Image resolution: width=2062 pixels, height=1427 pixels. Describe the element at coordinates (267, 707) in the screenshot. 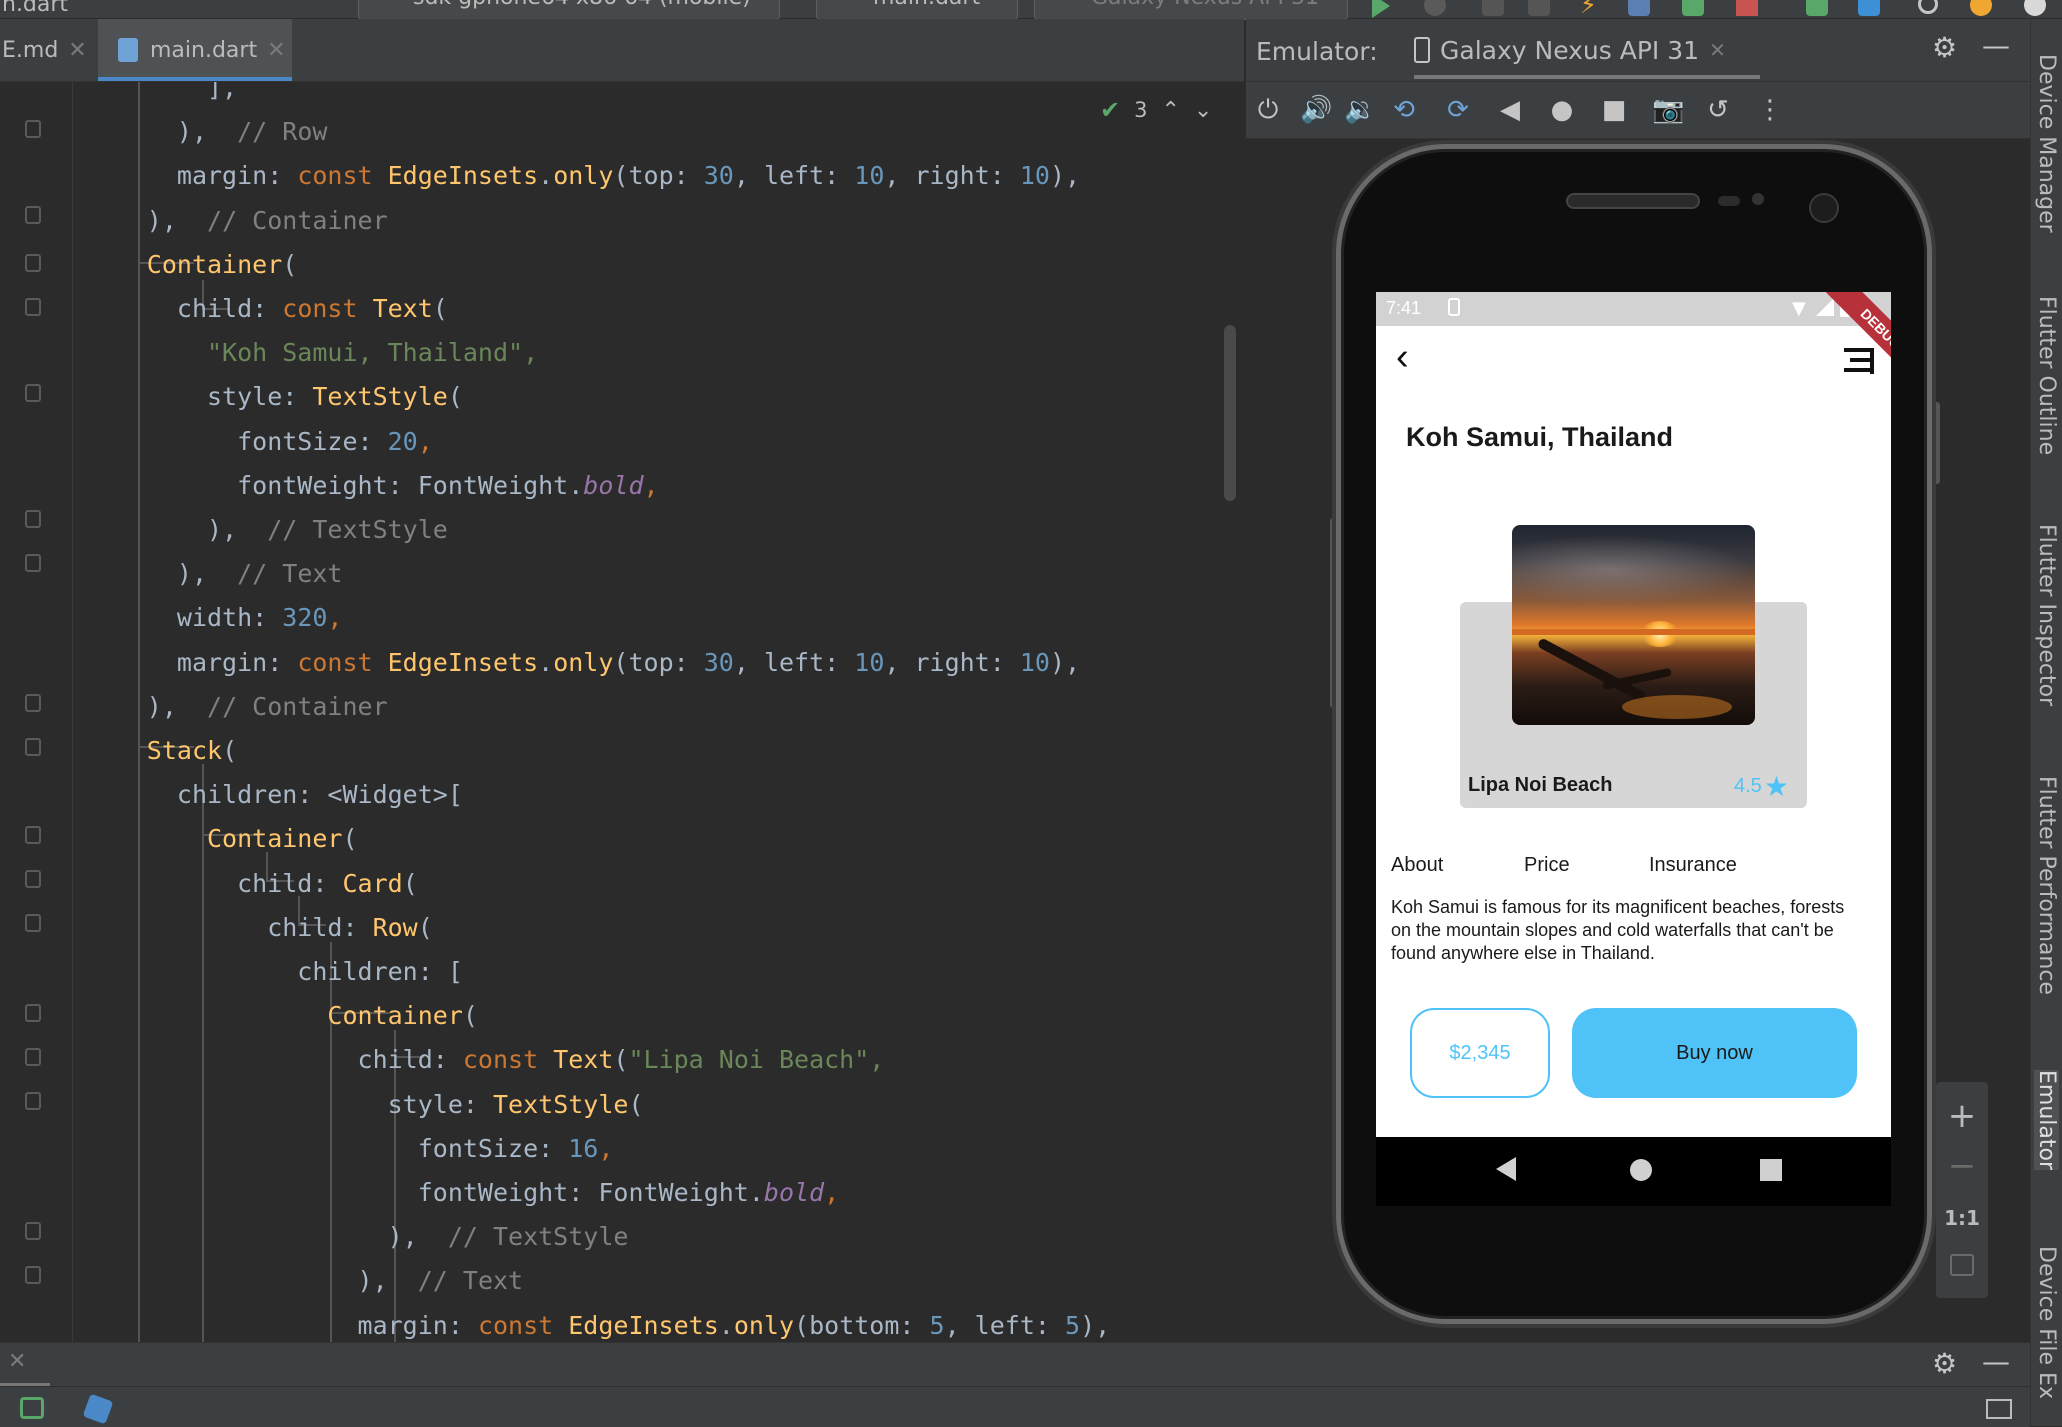

I see `code-line: ), // Container` at that location.